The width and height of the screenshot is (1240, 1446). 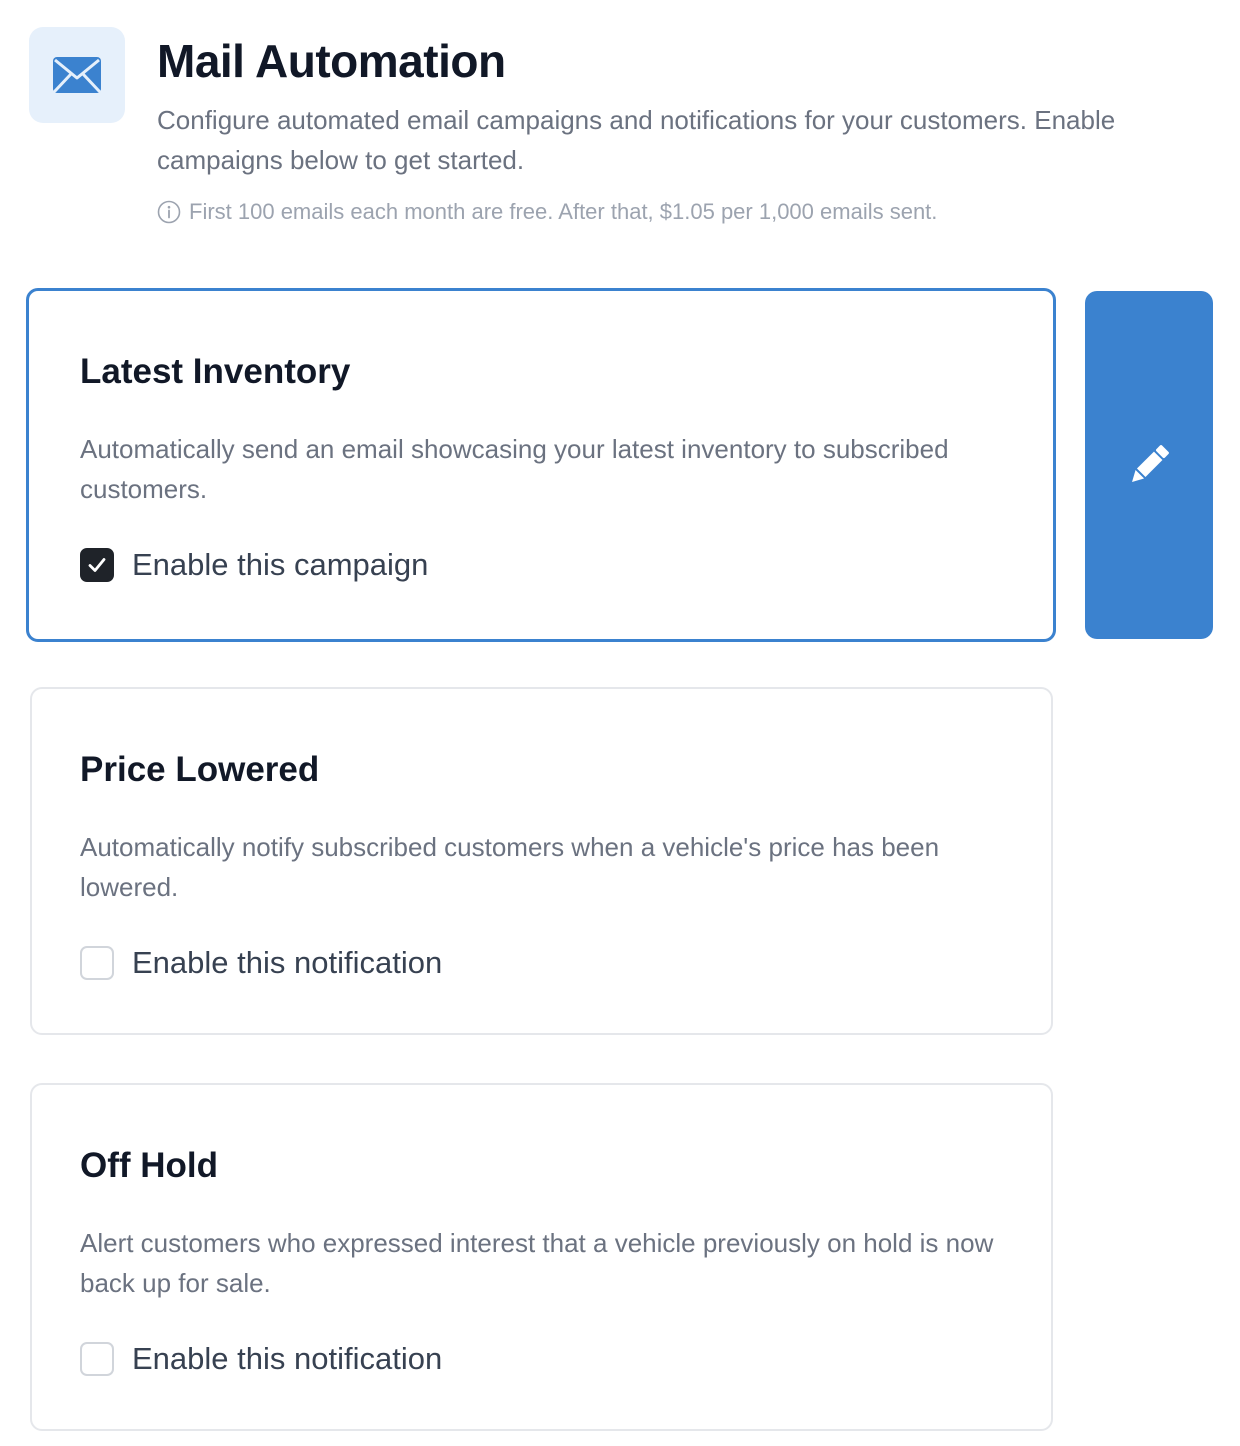 What do you see at coordinates (215, 371) in the screenshot?
I see `campaign-title: Latest Inventory` at bounding box center [215, 371].